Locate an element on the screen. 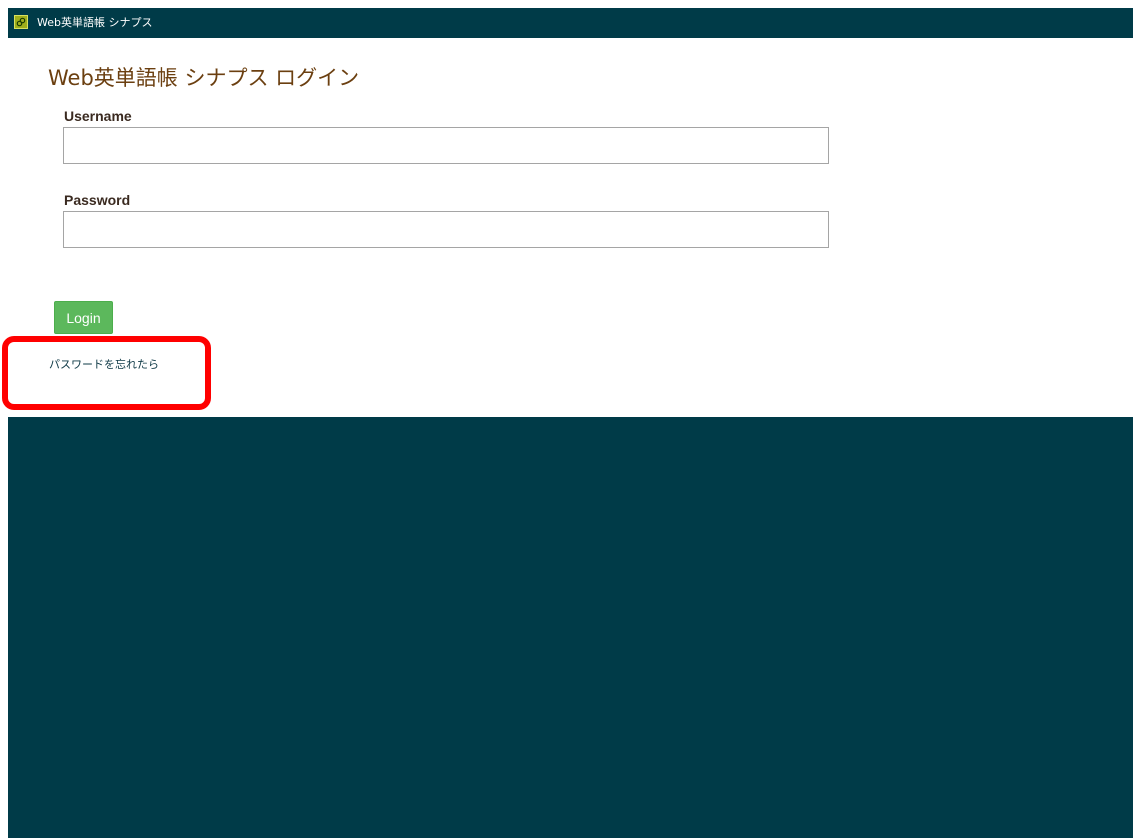 This screenshot has width=1133, height=838. username-input is located at coordinates (446, 145).